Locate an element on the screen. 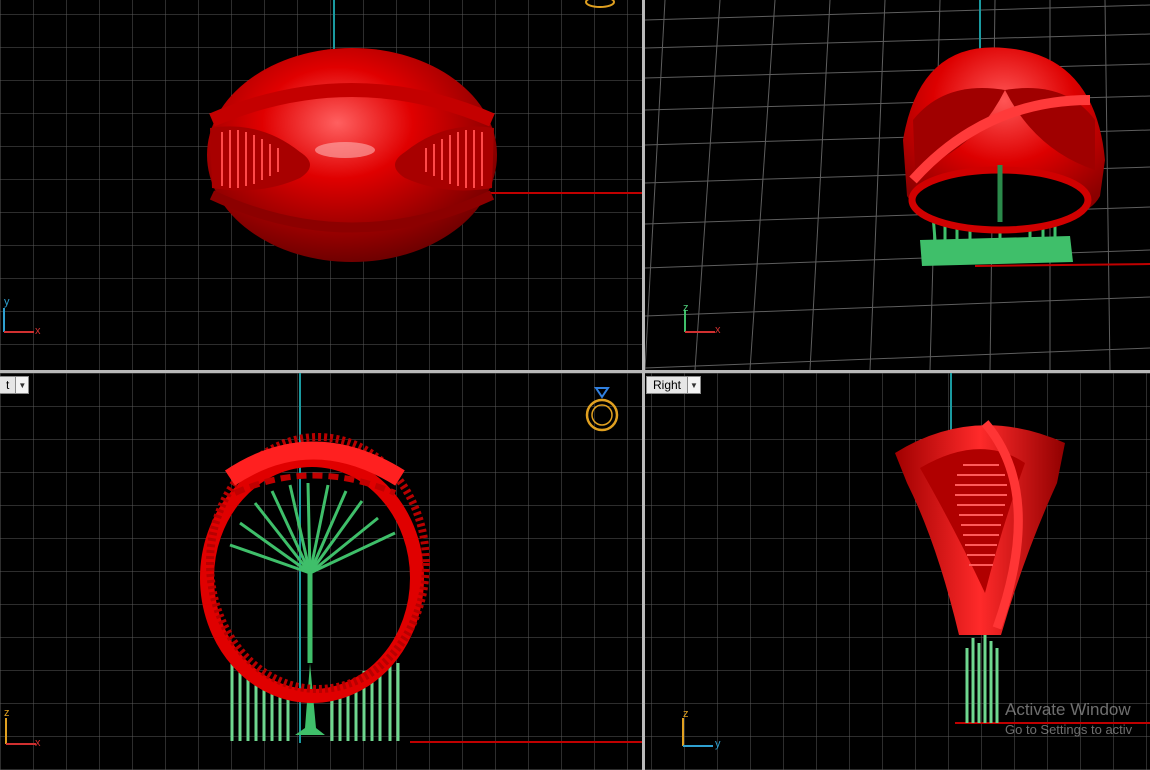 Image resolution: width=1150 pixels, height=770 pixels. watermark-subtitle: Go to Settings to activ is located at coordinates (1069, 729).